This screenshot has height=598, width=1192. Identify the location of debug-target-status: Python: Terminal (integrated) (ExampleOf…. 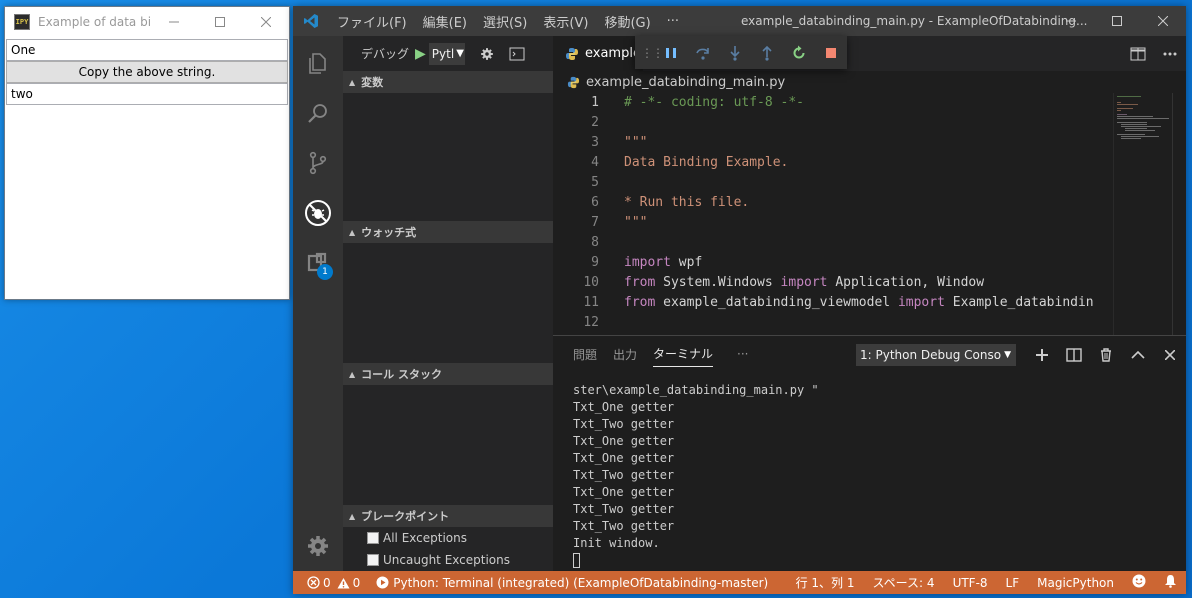
(572, 583).